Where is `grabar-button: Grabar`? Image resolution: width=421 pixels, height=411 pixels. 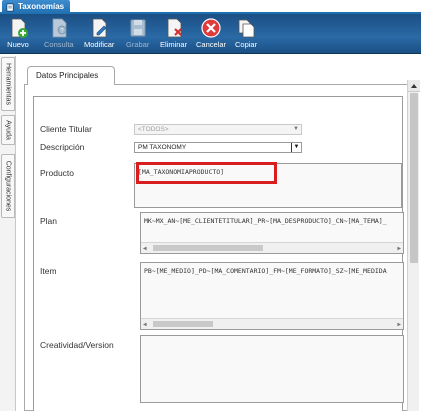 grabar-button: Grabar is located at coordinates (137, 34).